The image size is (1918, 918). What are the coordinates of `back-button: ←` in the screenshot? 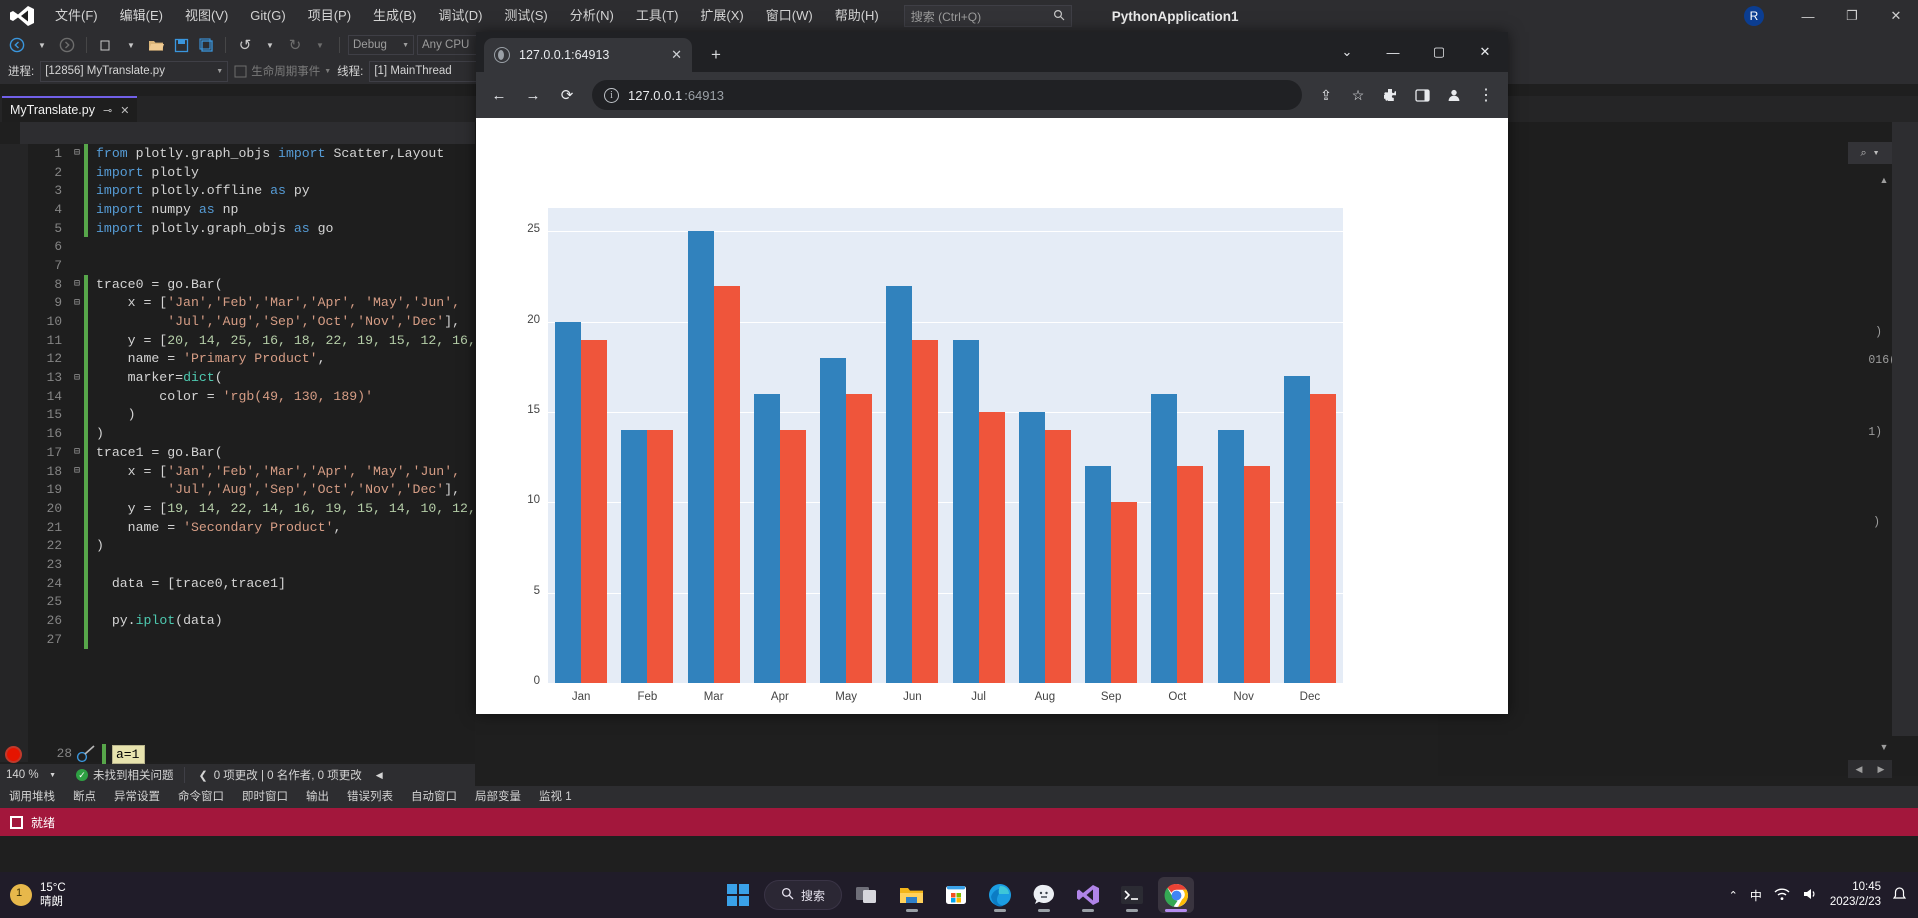 It's located at (499, 95).